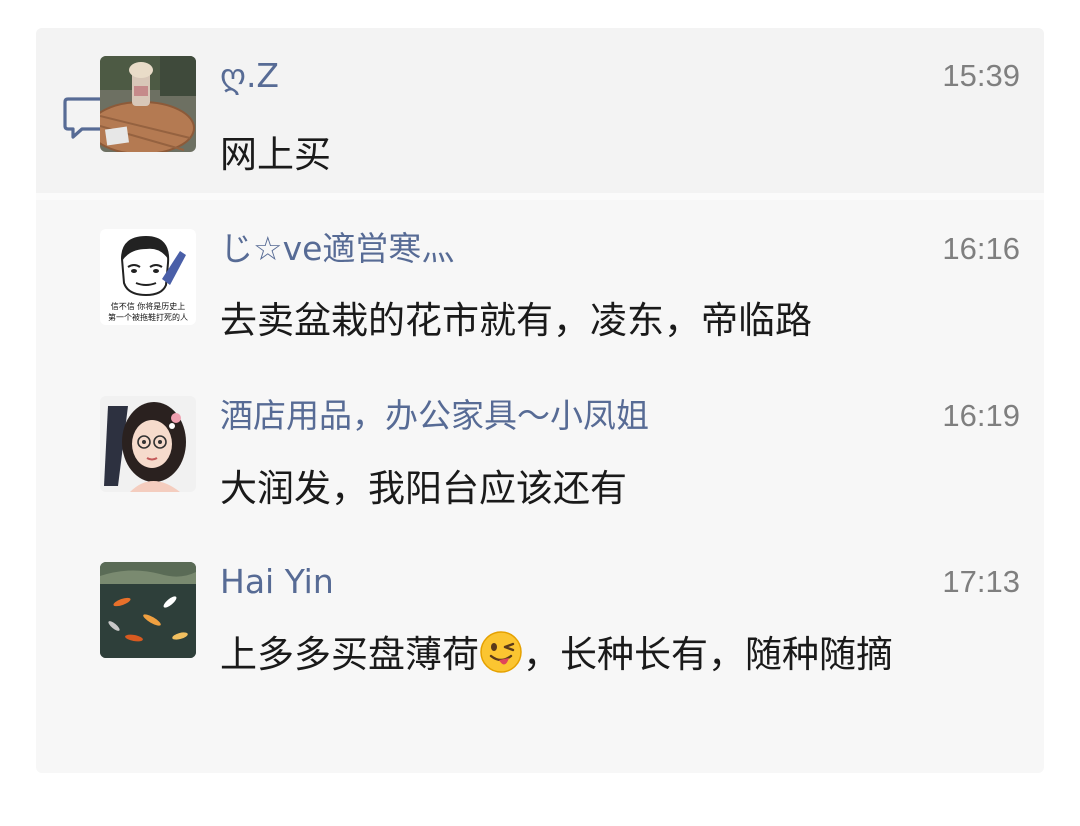 This screenshot has width=1080, height=826. I want to click on comment-time: 16:16, so click(981, 248).